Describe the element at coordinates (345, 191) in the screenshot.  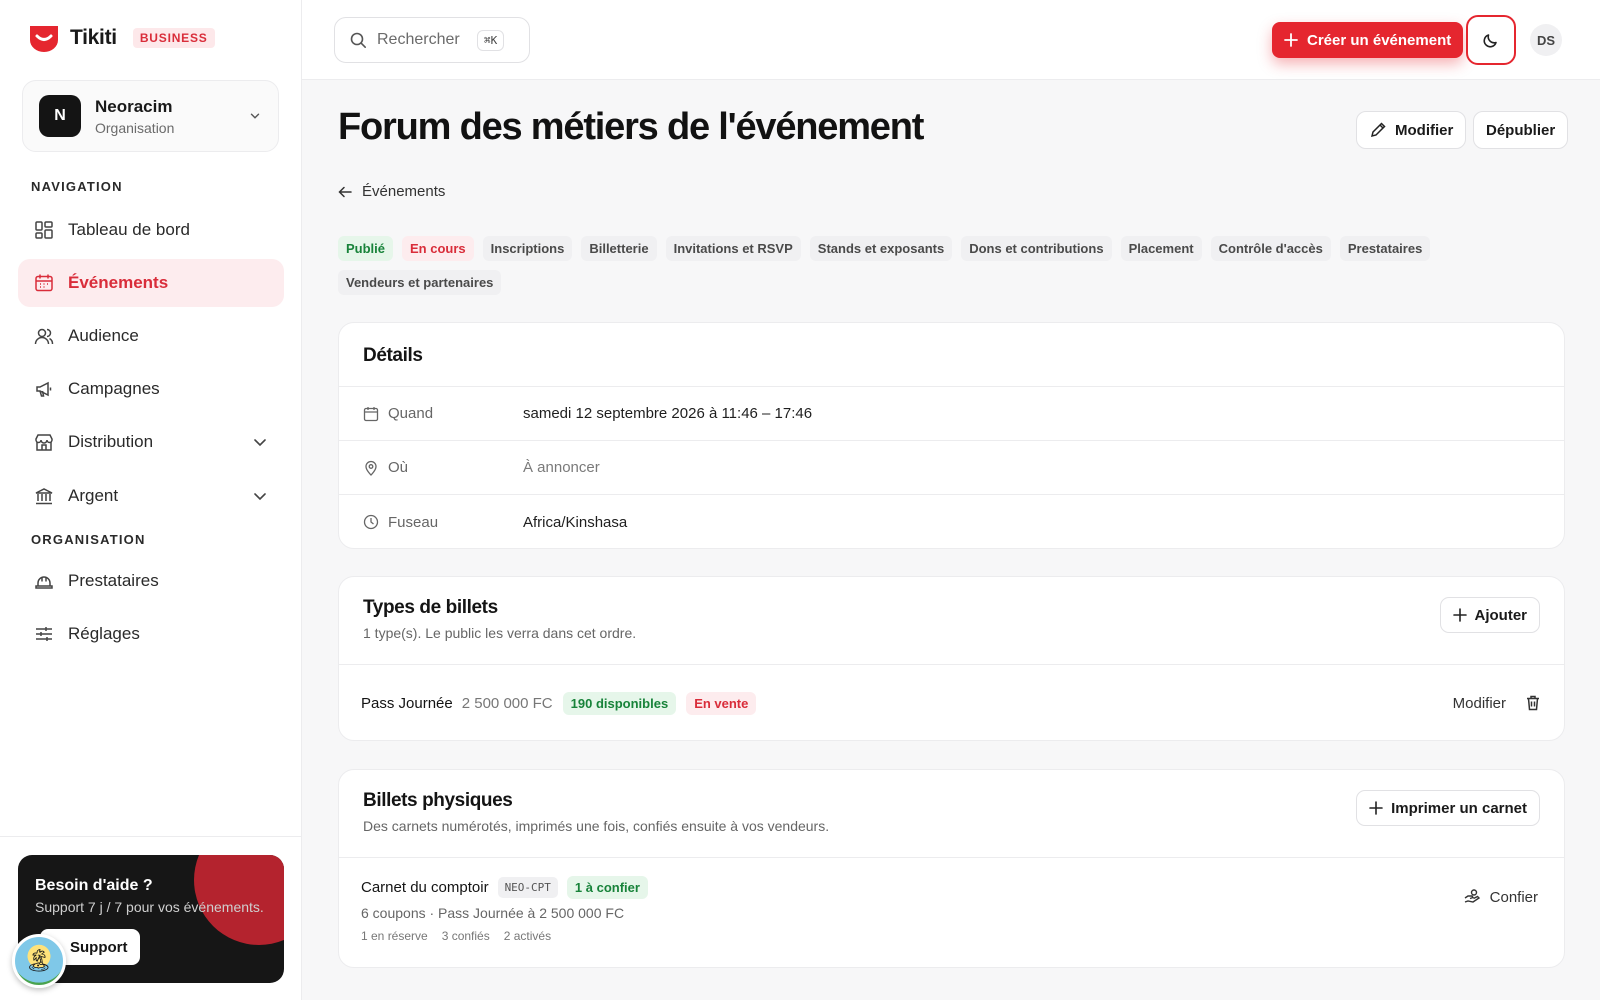
I see `arrow-left-icon` at that location.